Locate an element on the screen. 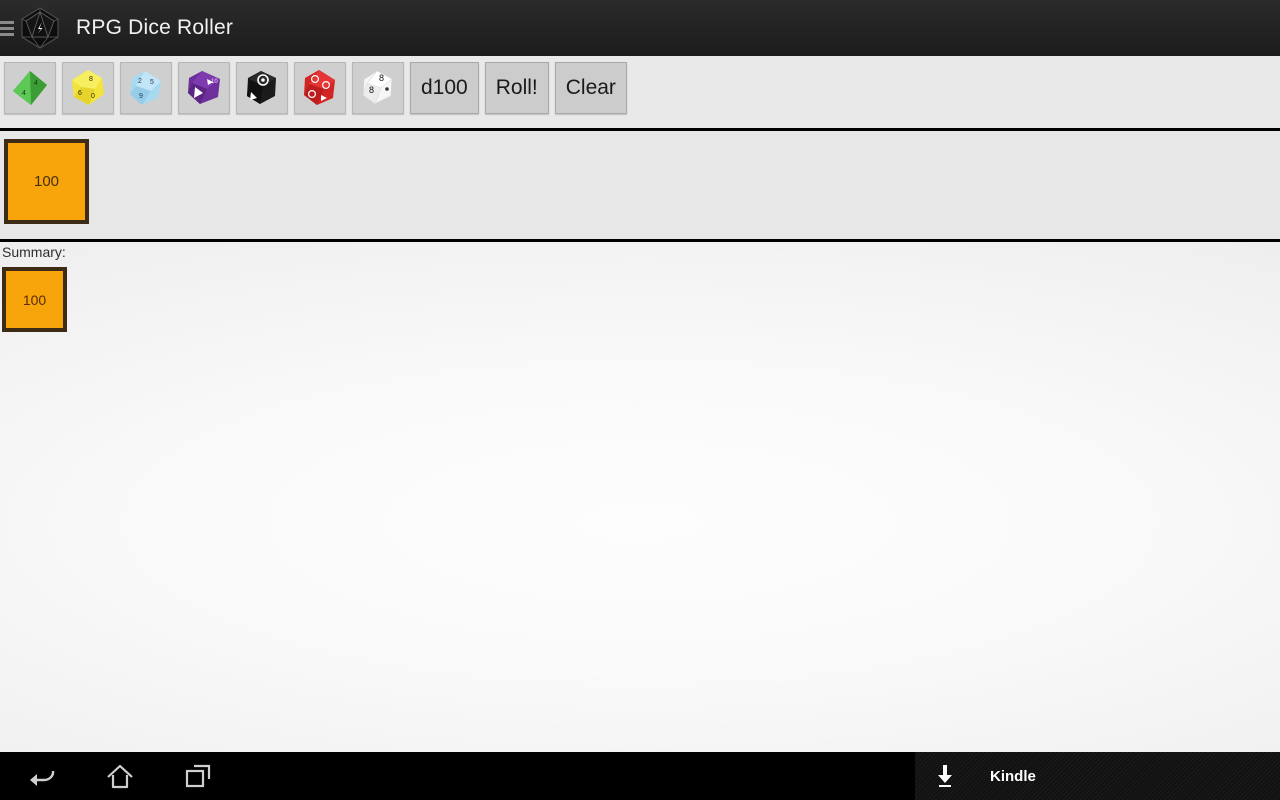 The height and width of the screenshot is (800, 1280). black-d6-die-icon is located at coordinates (262, 88).